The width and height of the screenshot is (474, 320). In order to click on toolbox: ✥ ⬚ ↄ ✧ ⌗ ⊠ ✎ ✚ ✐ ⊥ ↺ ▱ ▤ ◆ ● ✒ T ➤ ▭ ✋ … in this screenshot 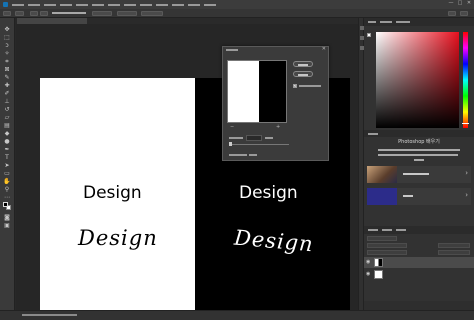, I will do `click(7, 164)`.